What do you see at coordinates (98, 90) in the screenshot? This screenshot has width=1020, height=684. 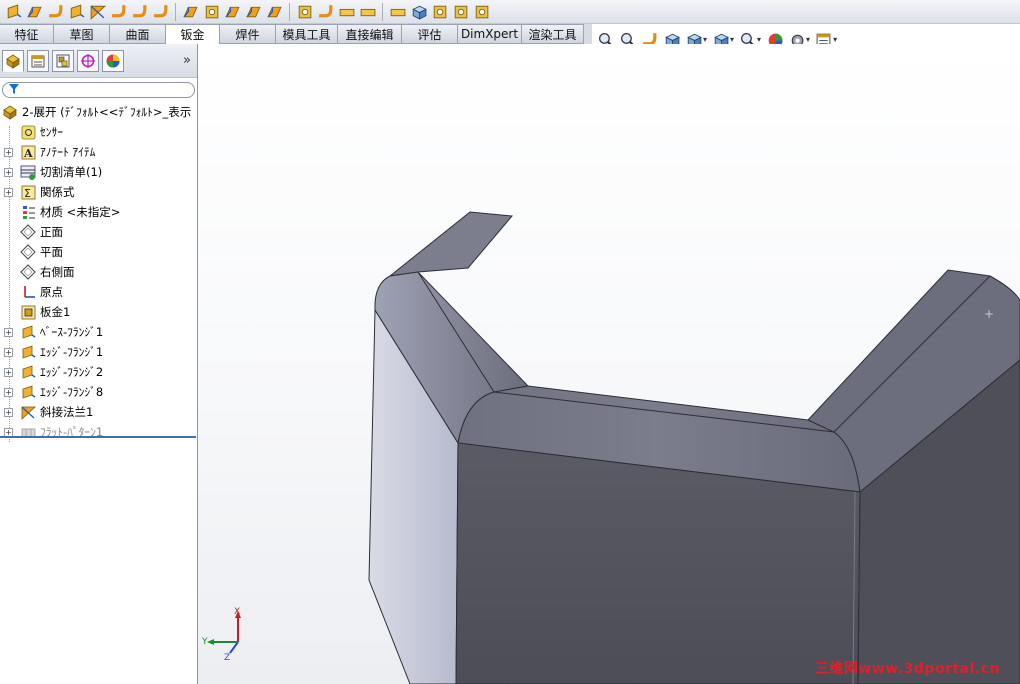 I see `tree-filter-input` at bounding box center [98, 90].